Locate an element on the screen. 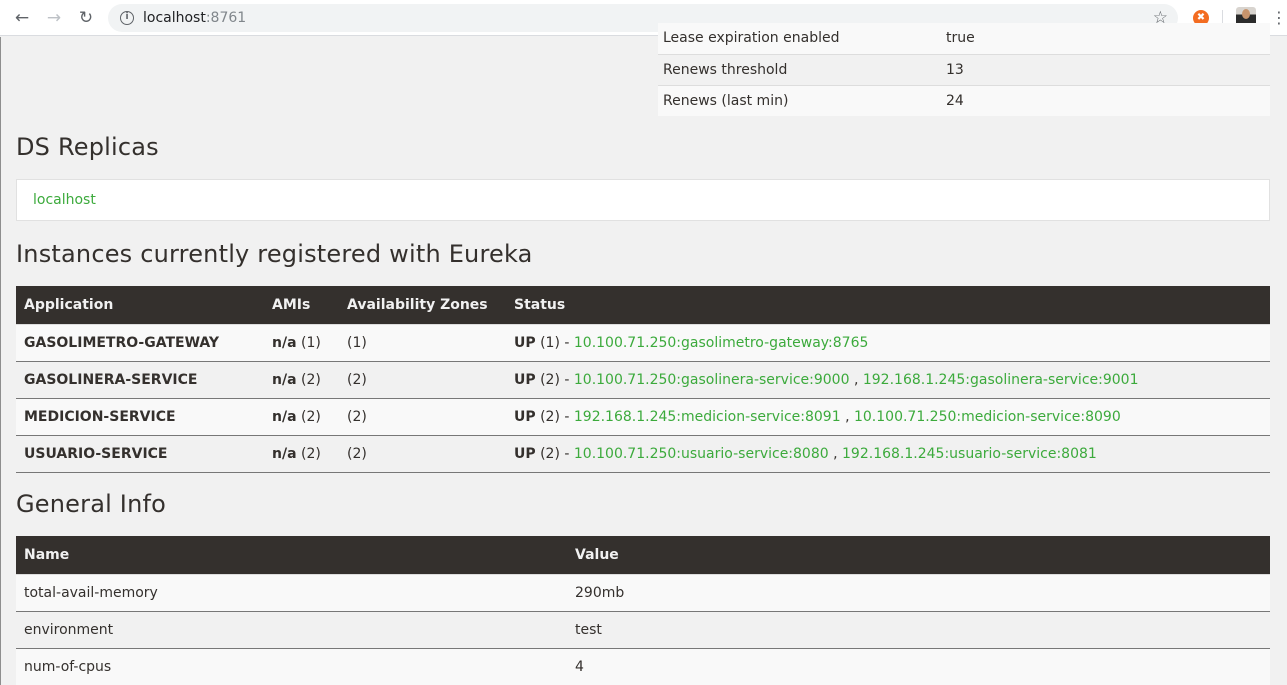 Image resolution: width=1287 pixels, height=685 pixels. stats-value: 13 is located at coordinates (1104, 69).